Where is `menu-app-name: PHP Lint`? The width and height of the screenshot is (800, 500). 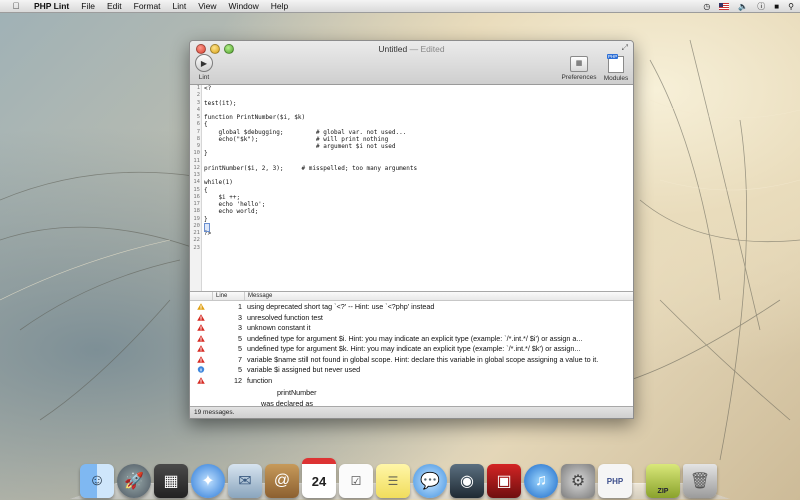
menu-app-name: PHP Lint is located at coordinates (51, 6).